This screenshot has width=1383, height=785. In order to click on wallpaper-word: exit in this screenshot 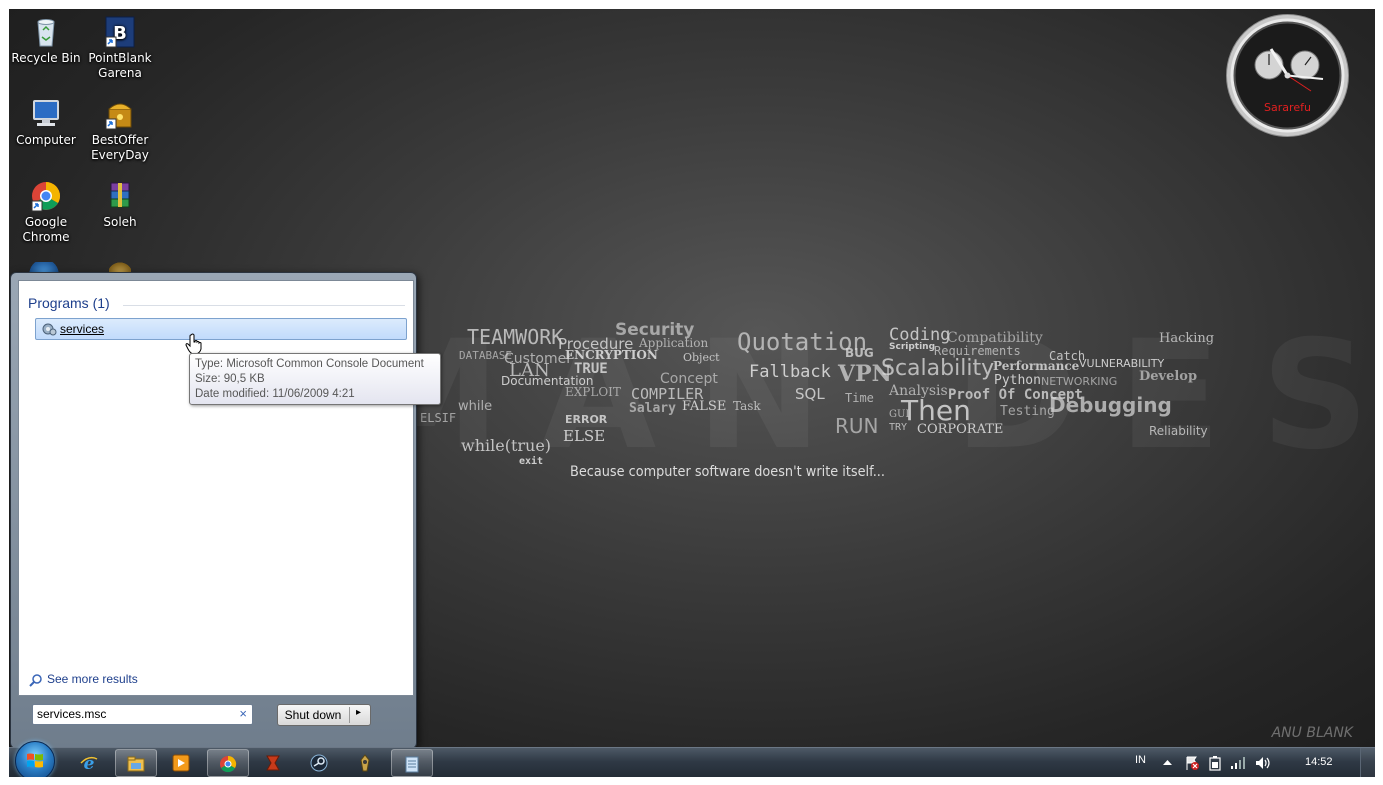, I will do `click(531, 461)`.